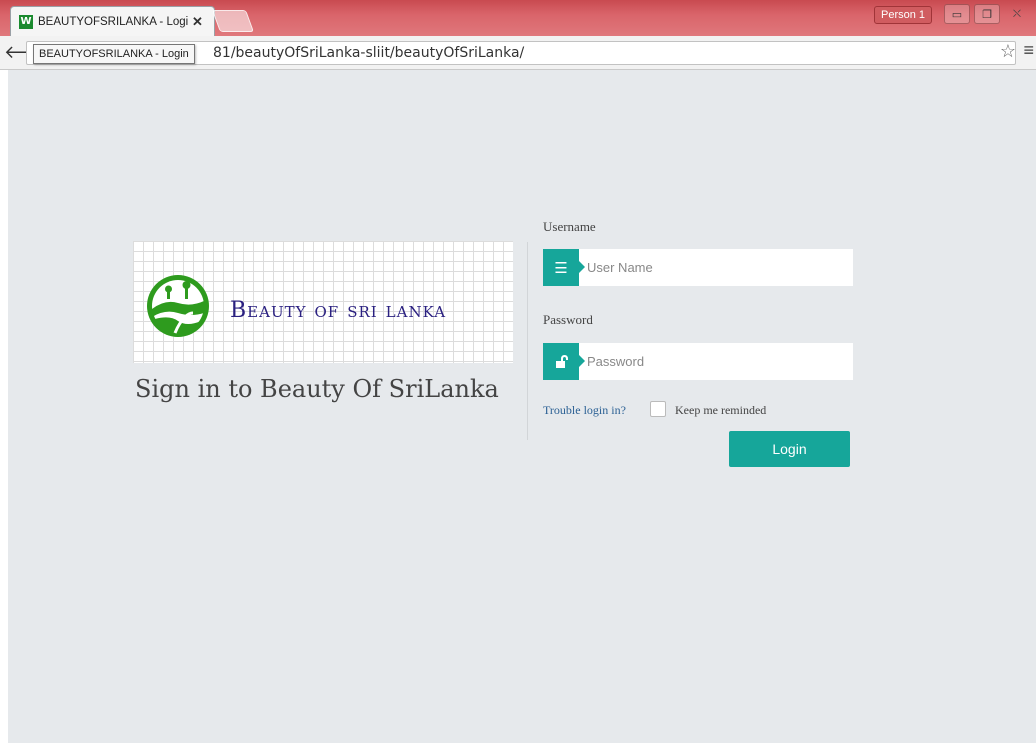 The width and height of the screenshot is (1036, 743). I want to click on profile-button: Person 1, so click(903, 15).